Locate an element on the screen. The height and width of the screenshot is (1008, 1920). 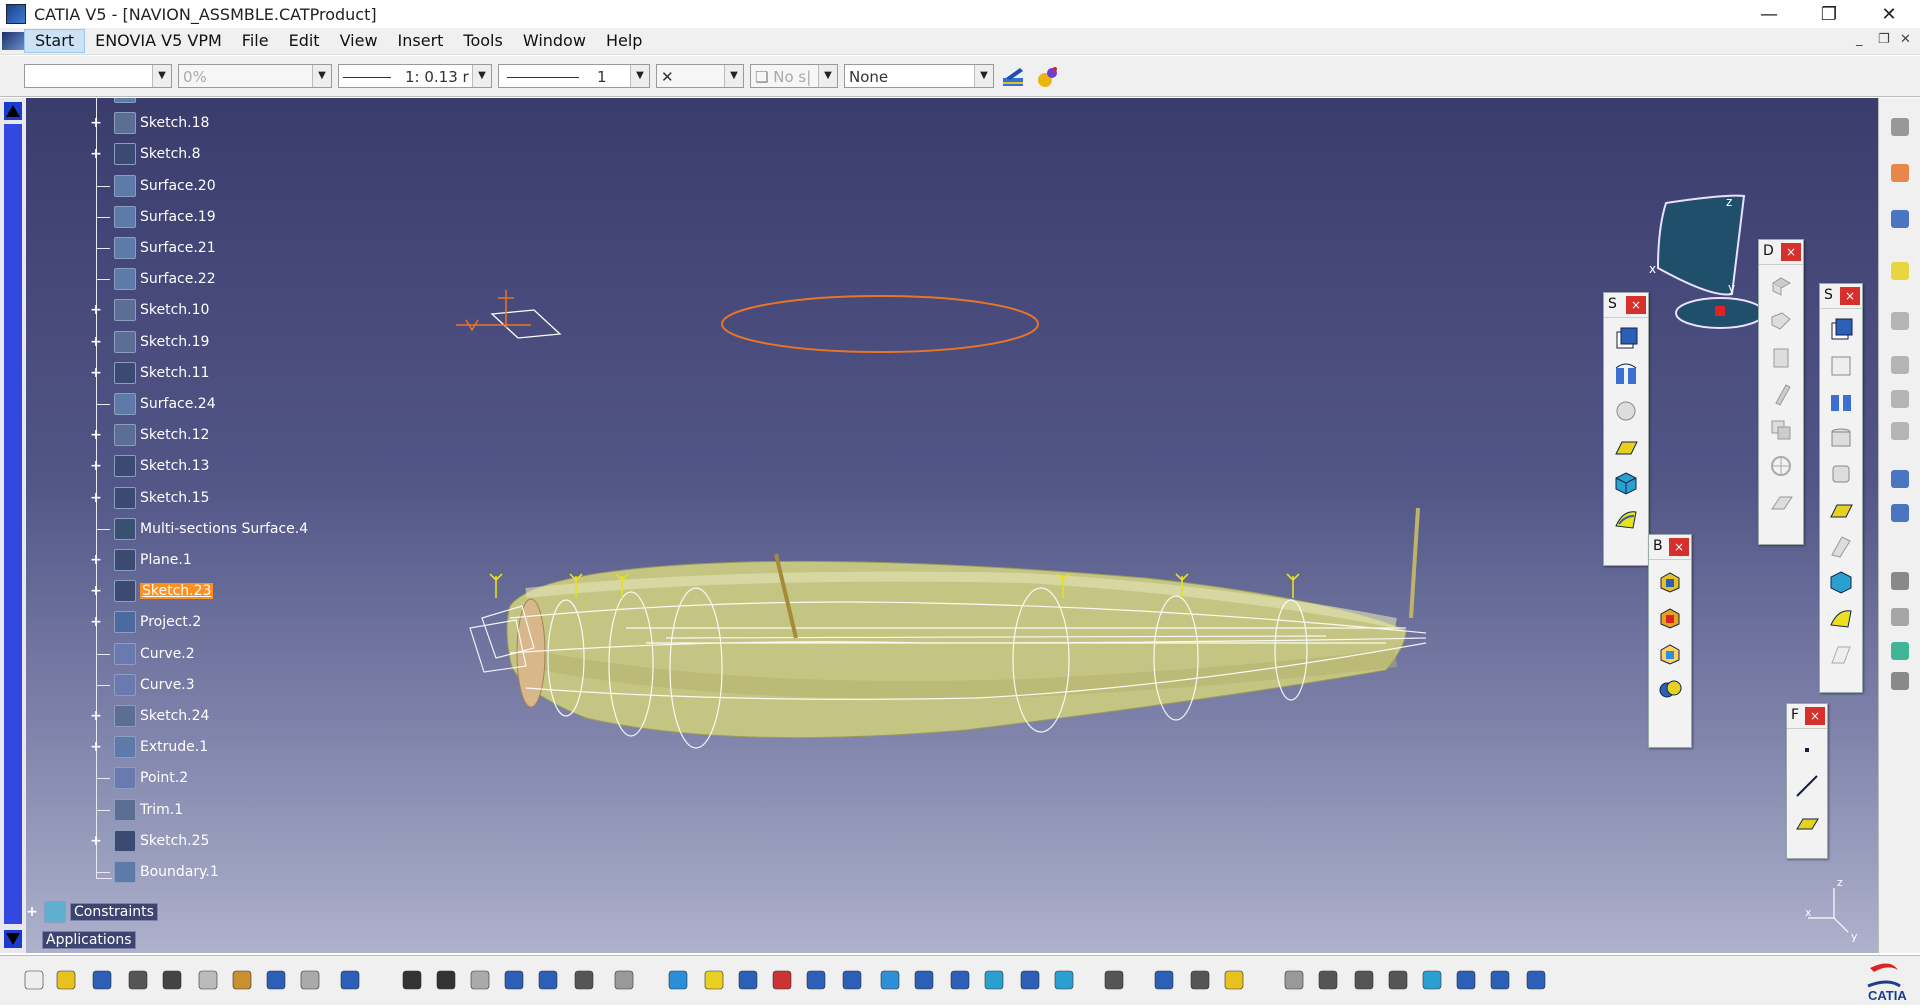
palette-operations: D × is located at coordinates (1781, 392).